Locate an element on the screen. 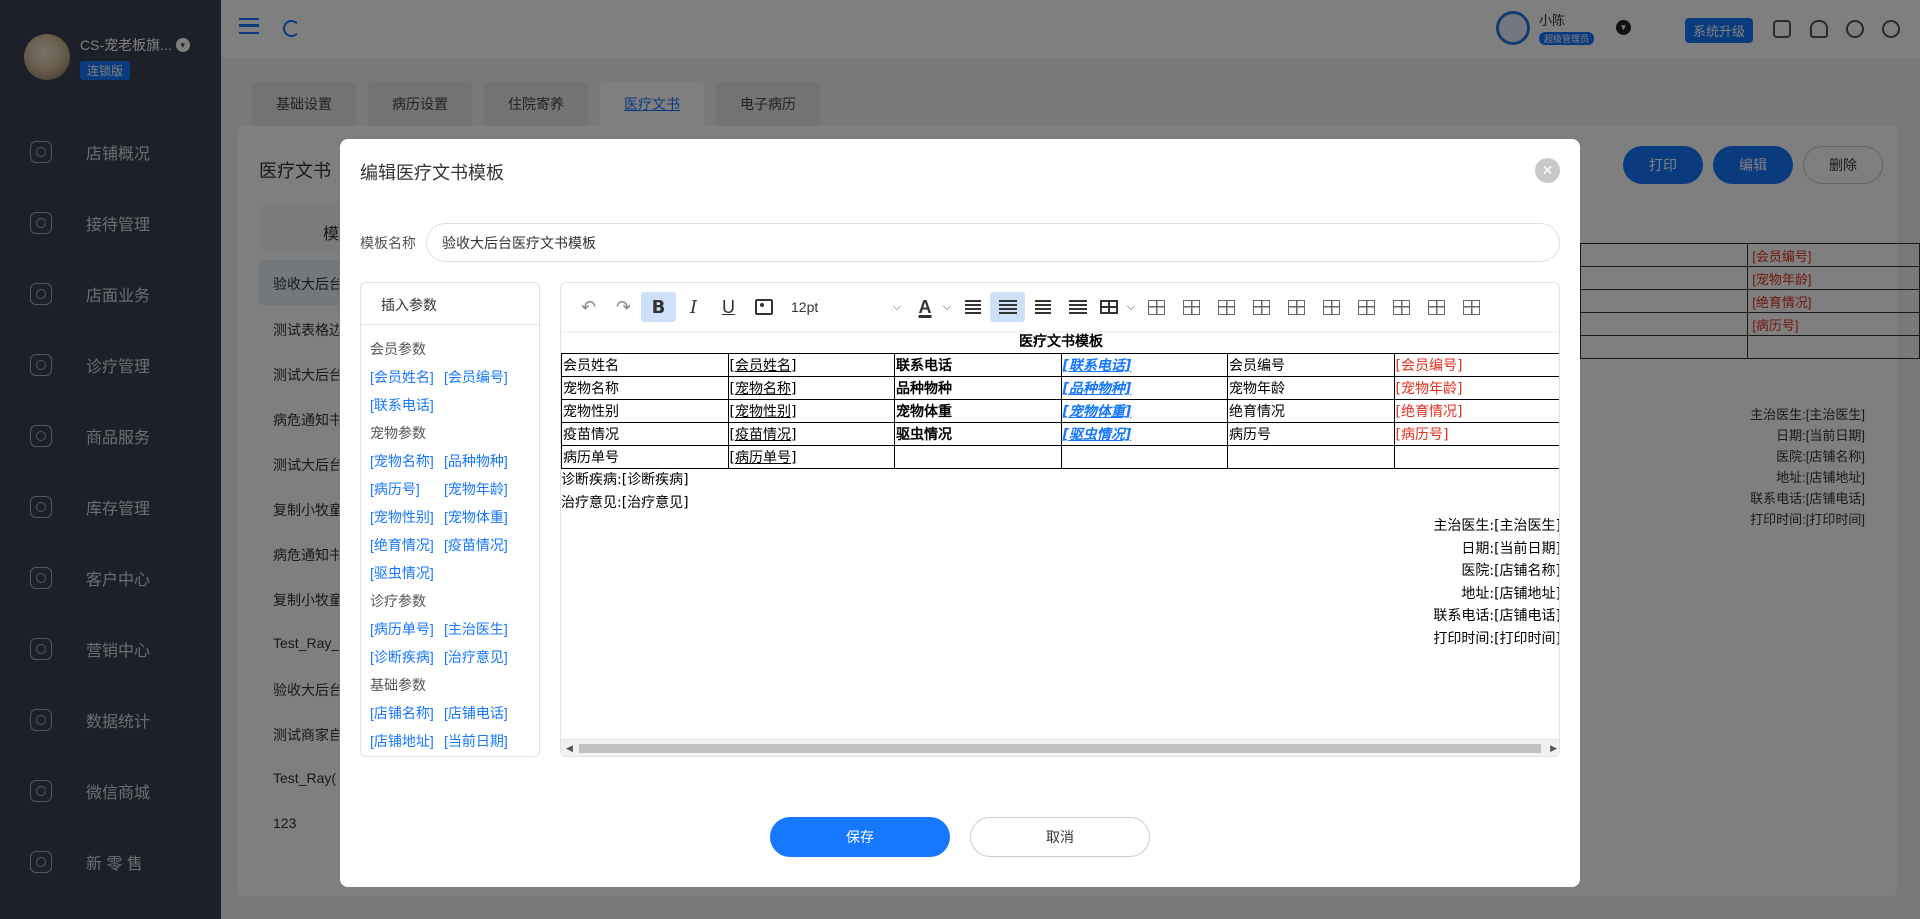  table-cell: [会员姓名] is located at coordinates (811, 365).